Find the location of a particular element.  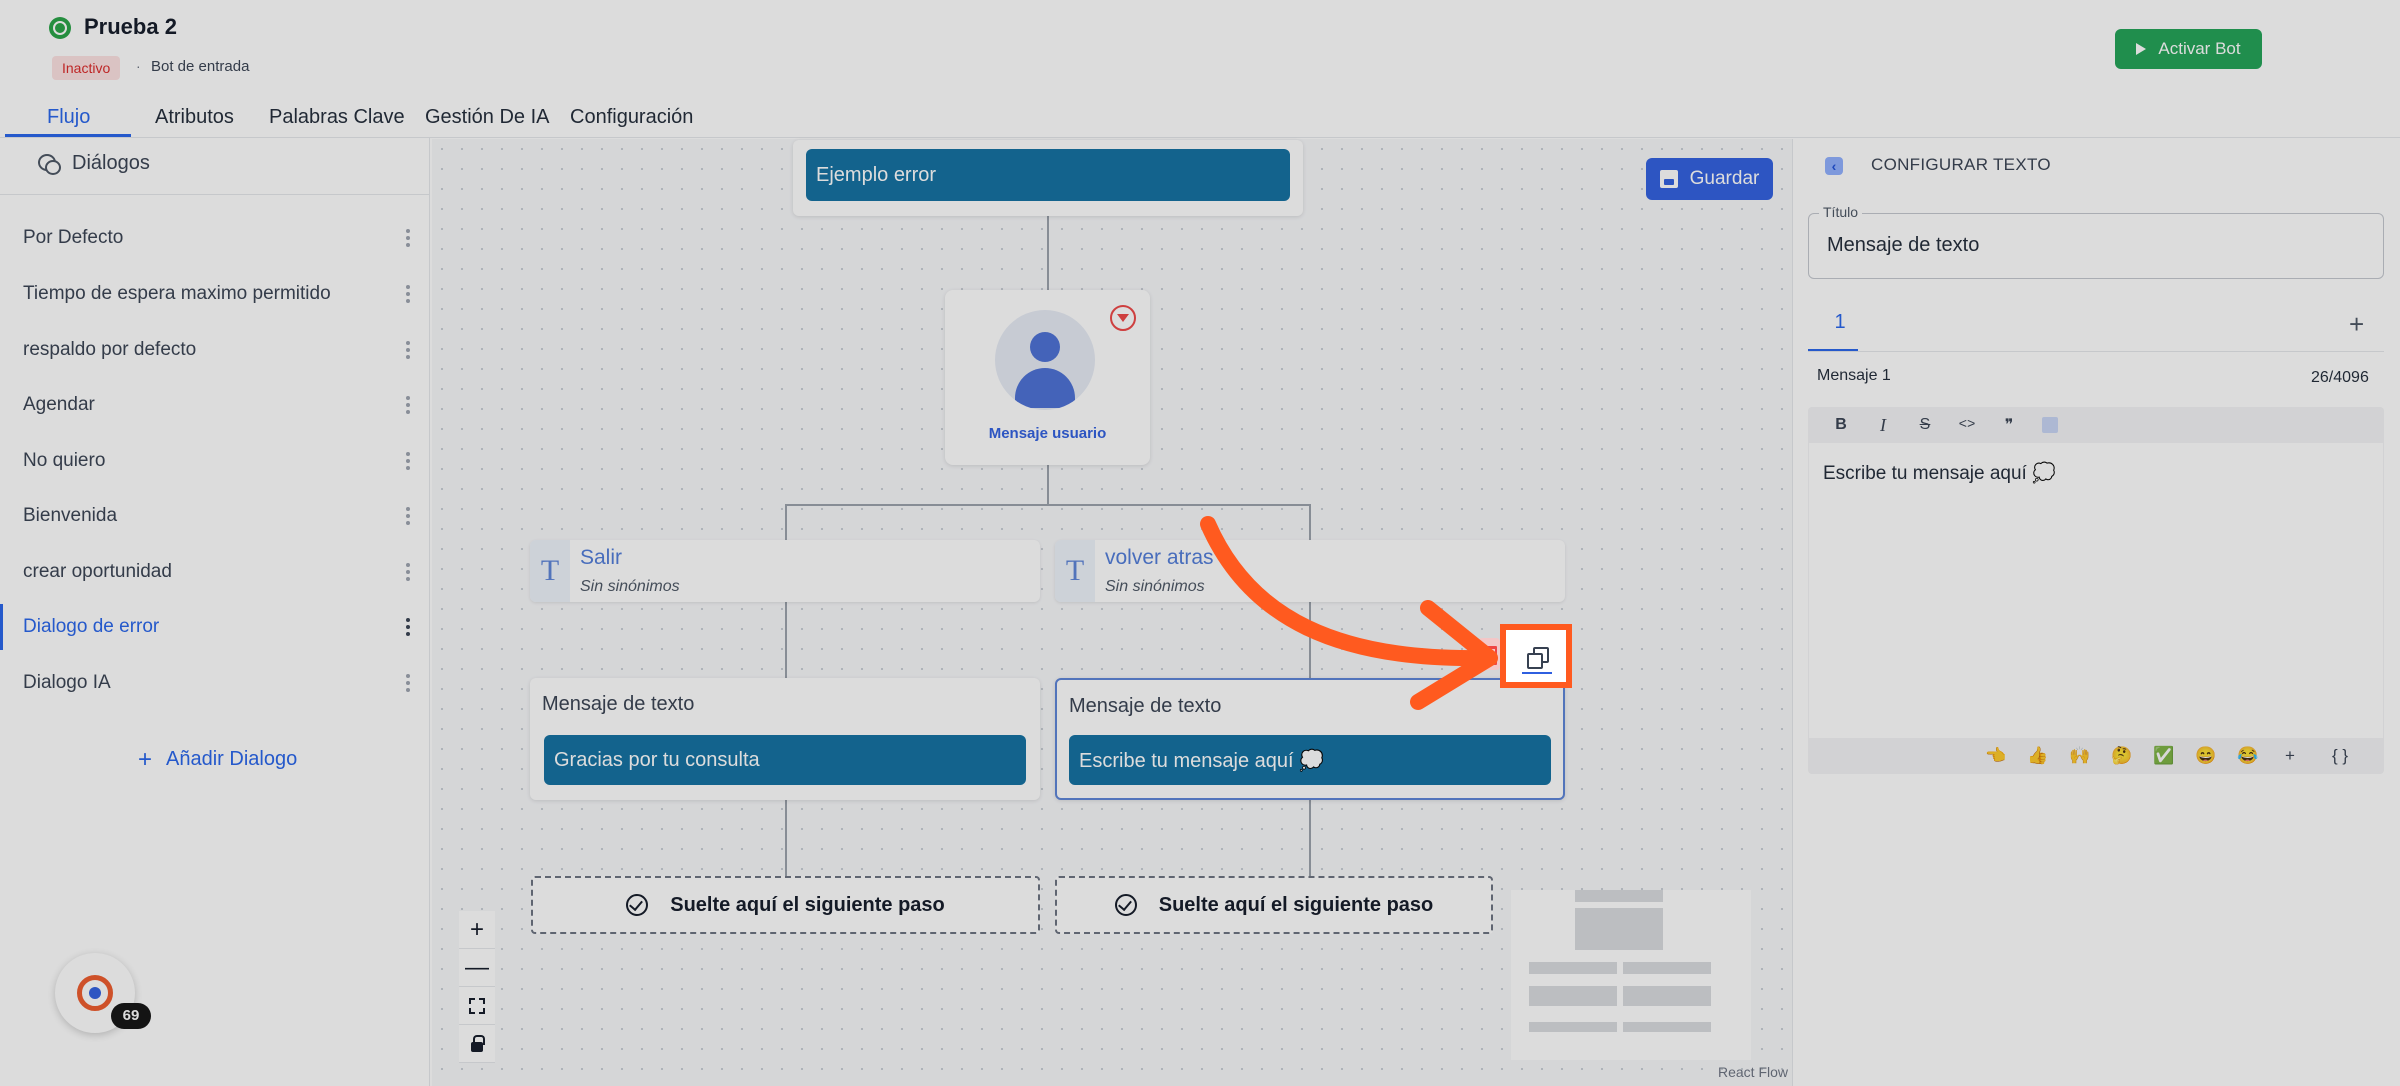

sidebar-item-bienvenida: Bienvenida is located at coordinates (215, 516).